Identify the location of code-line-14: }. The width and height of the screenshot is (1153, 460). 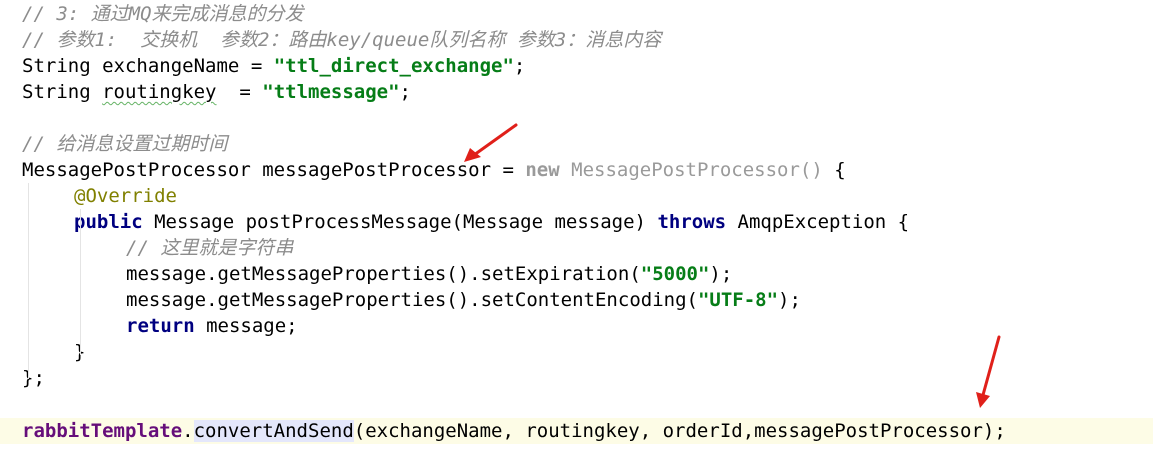
(613, 352).